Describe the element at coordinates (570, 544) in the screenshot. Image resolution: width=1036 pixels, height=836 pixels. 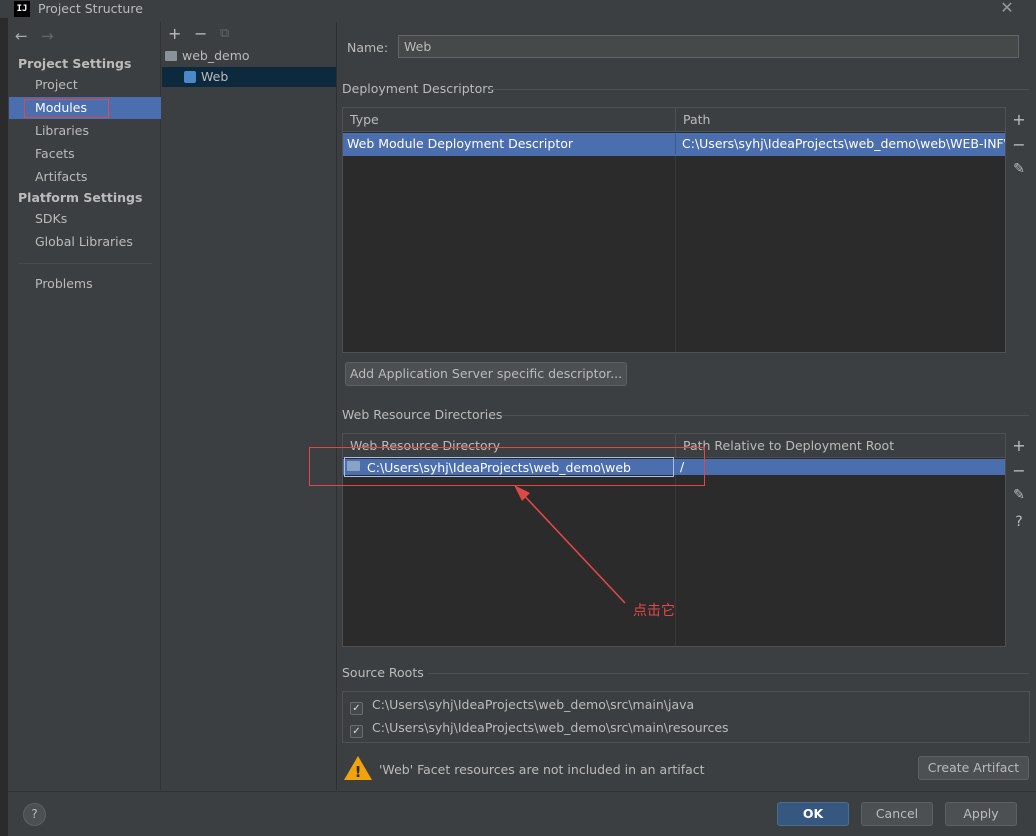
I see `annotation-arrow` at that location.